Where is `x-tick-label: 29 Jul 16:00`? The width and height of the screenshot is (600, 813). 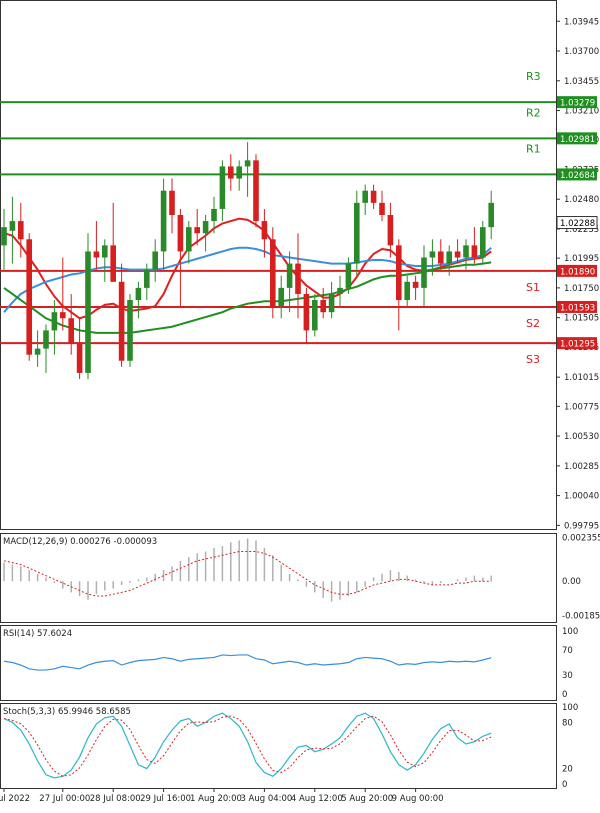
x-tick-label: 29 Jul 16:00 is located at coordinates (165, 799).